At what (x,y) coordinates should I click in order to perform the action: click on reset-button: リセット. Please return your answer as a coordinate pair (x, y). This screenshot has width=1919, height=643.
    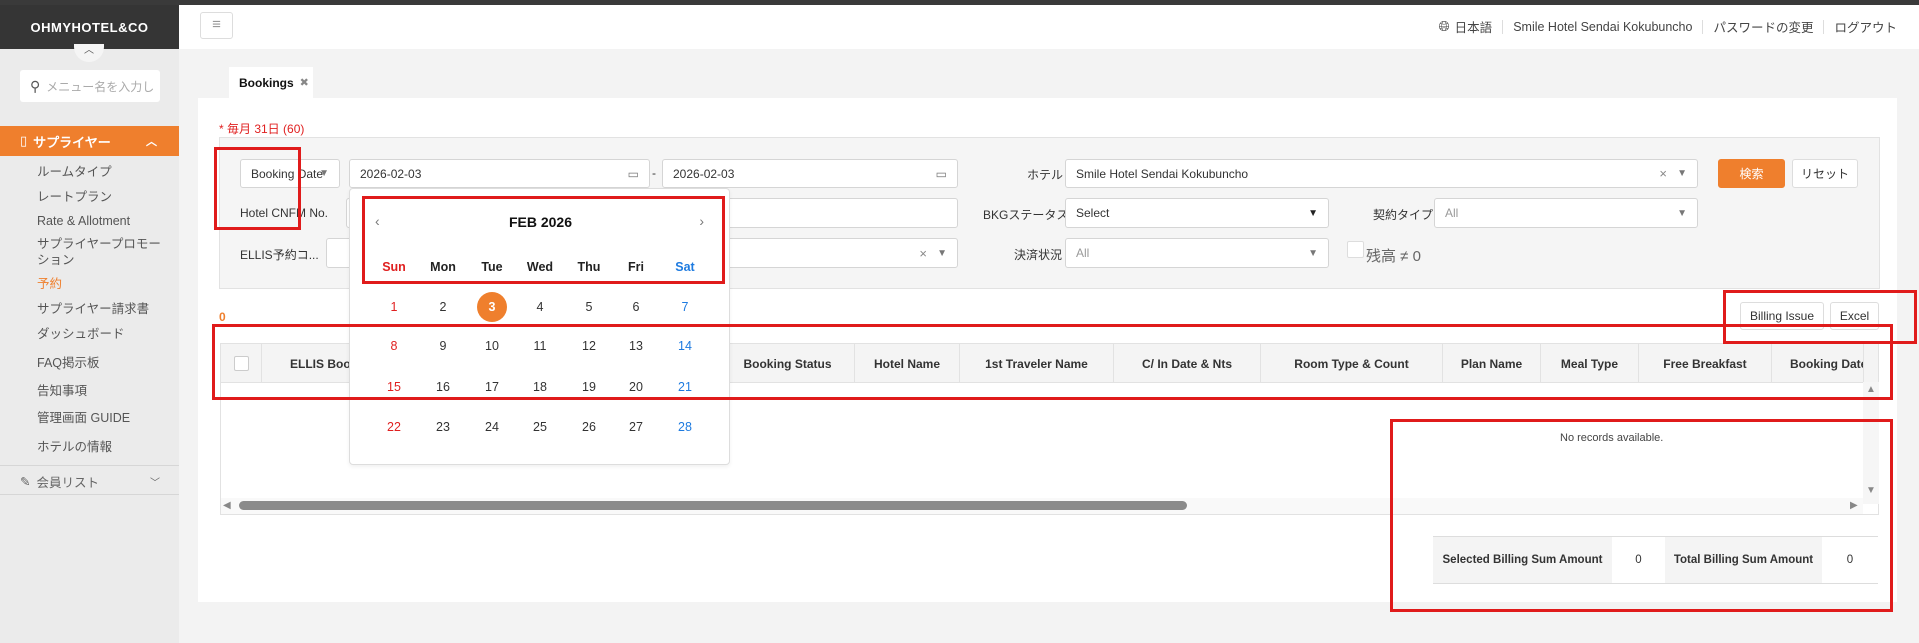
    Looking at the image, I should click on (1825, 173).